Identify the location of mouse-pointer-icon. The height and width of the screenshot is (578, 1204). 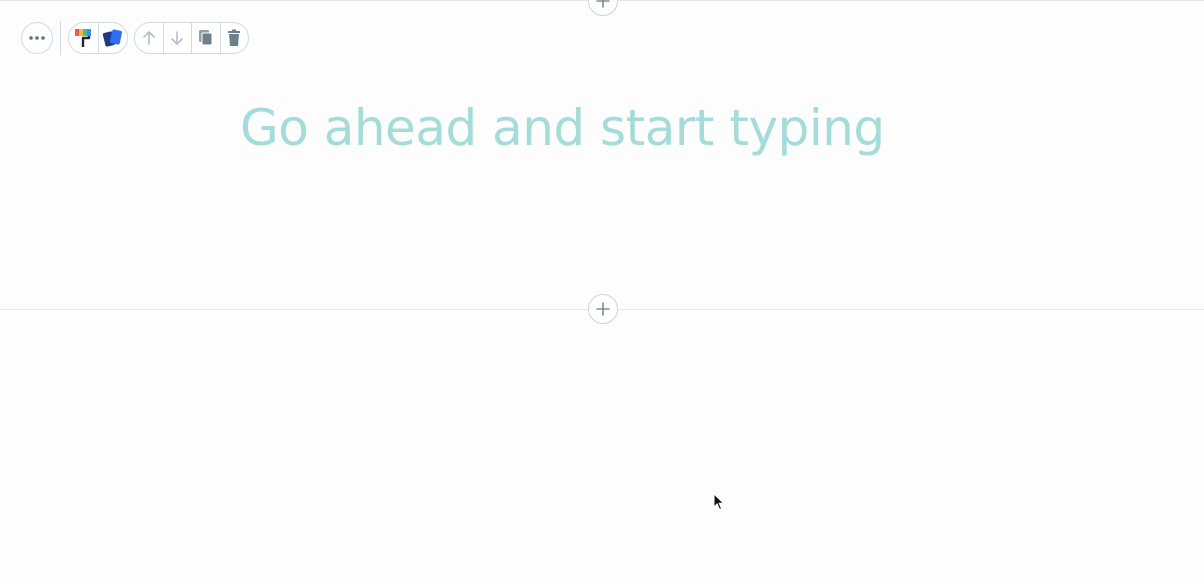
(719, 502).